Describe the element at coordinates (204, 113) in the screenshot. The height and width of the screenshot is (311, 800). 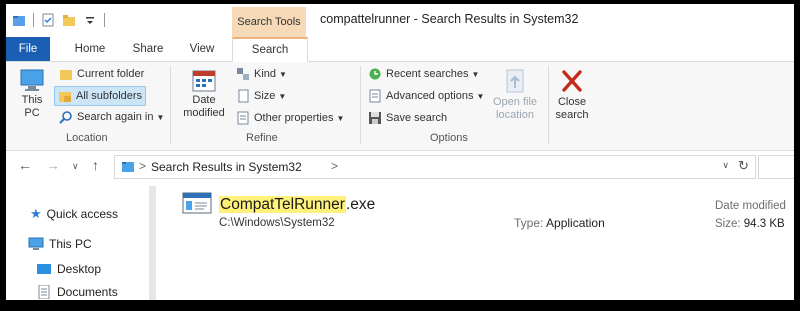
I see `date-modified-label-line2: modified` at that location.